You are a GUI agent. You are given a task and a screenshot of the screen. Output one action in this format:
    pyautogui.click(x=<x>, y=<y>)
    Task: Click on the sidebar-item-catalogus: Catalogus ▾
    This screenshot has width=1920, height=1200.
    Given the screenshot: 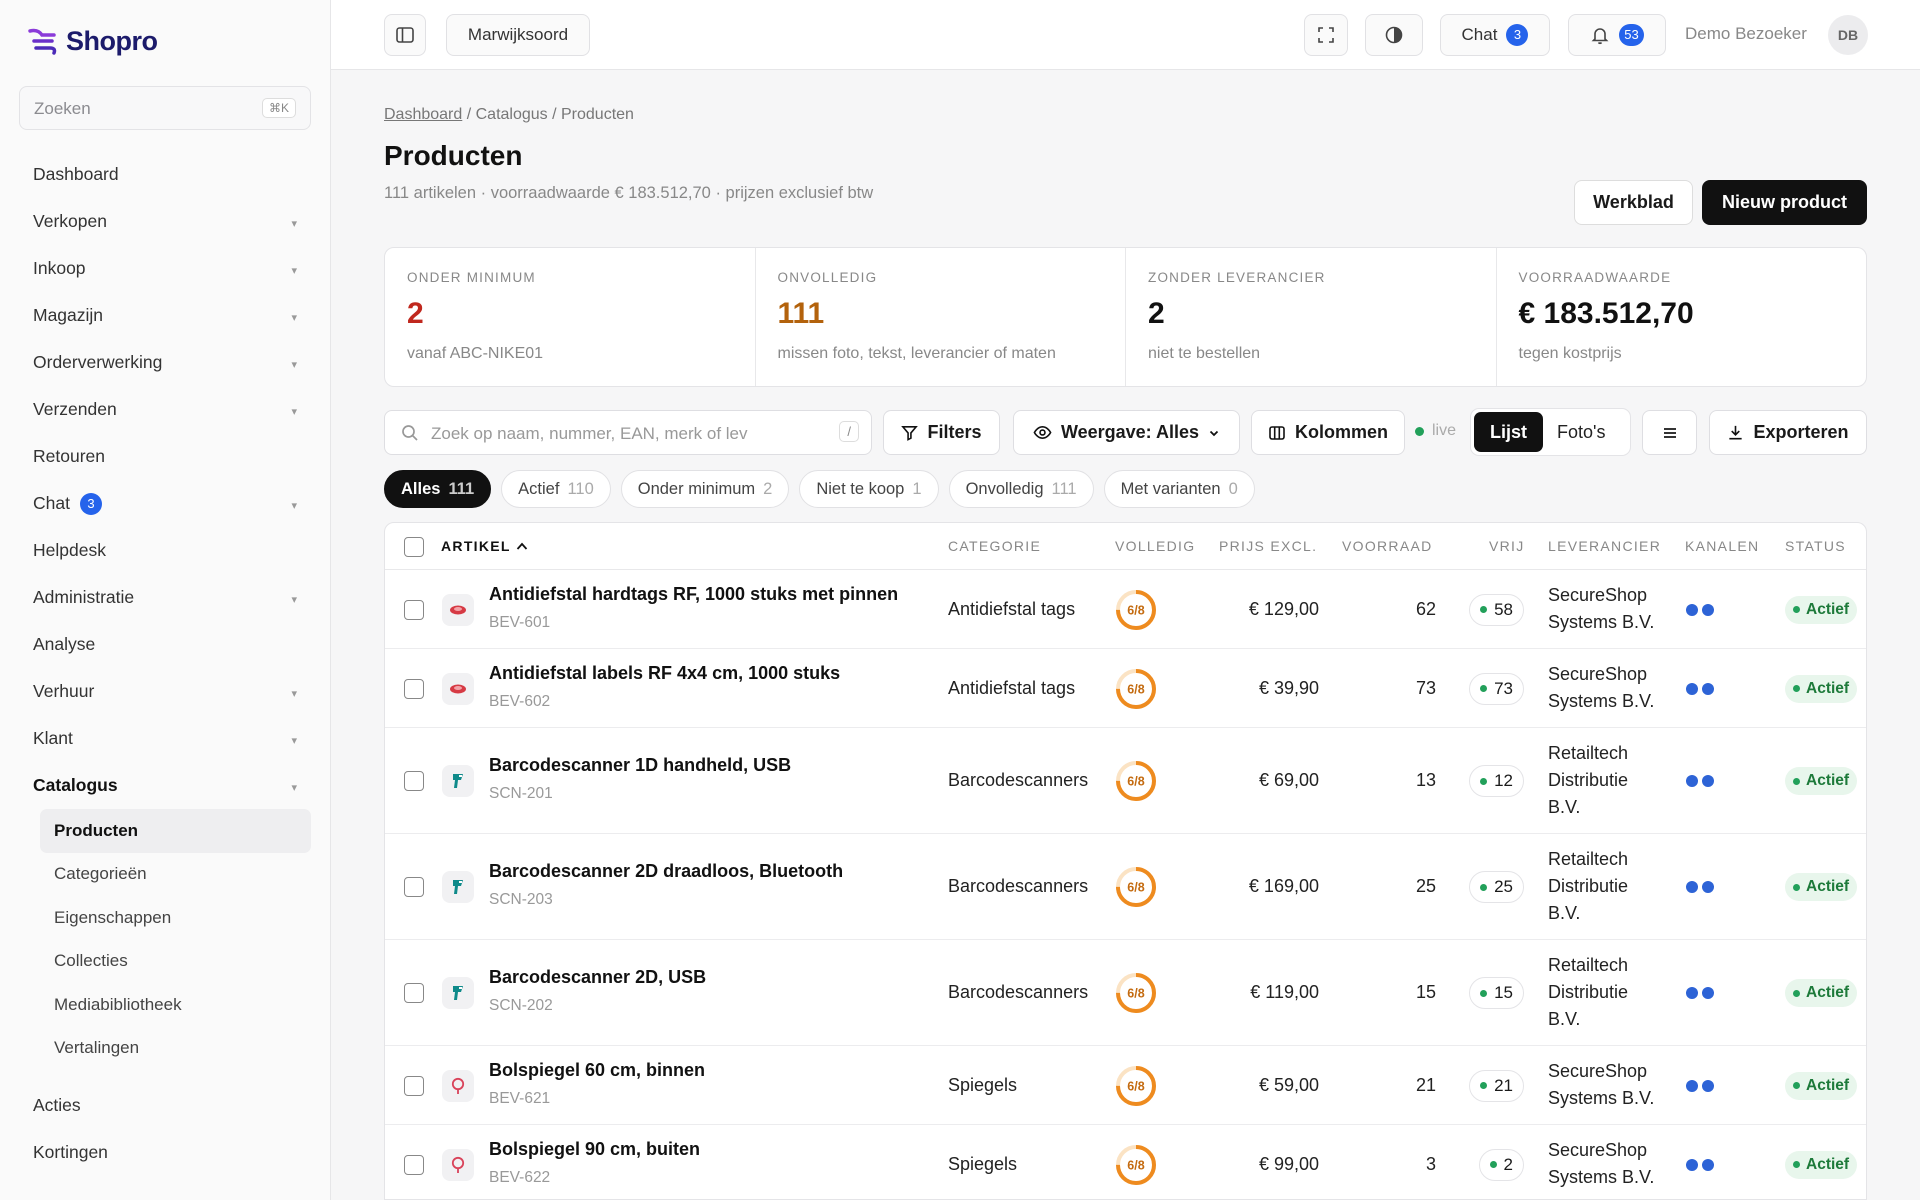 What is the action you would take?
    pyautogui.click(x=165, y=785)
    